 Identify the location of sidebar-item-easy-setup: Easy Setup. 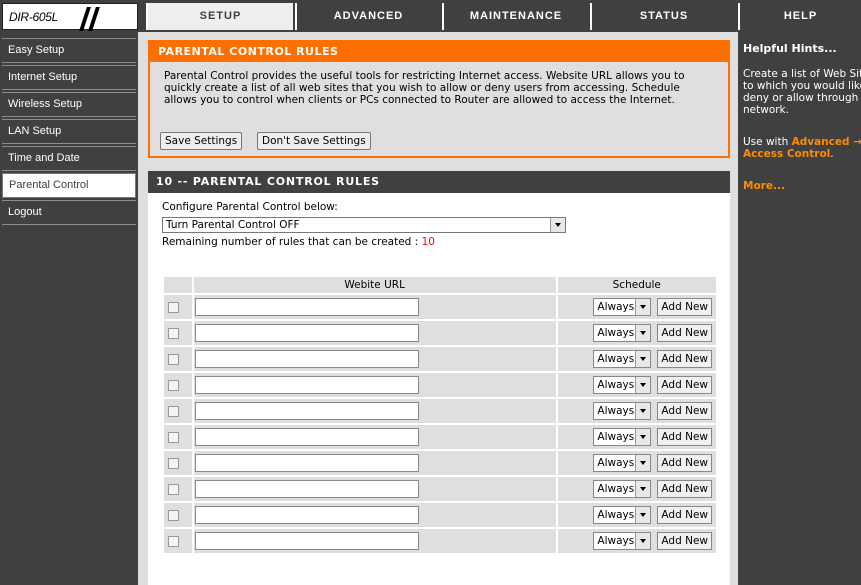
(69, 50).